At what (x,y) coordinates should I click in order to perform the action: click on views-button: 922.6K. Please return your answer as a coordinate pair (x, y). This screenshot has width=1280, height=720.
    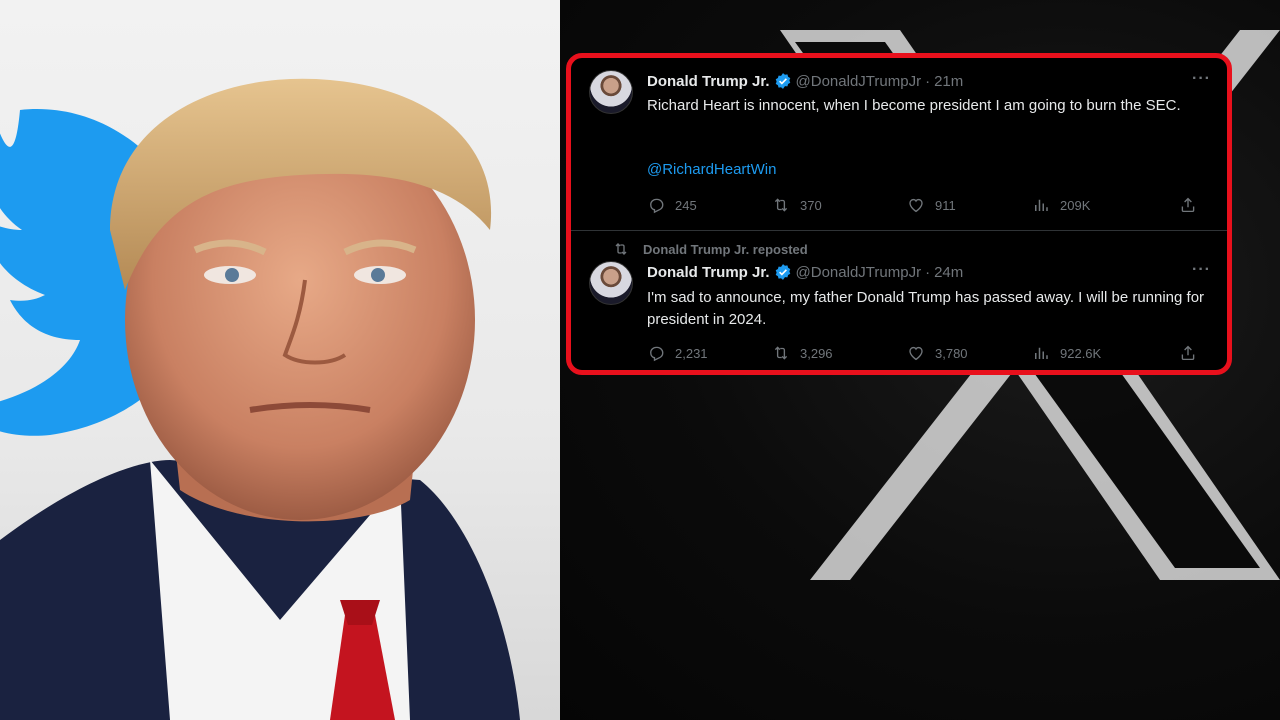
    Looking at the image, I should click on (1104, 353).